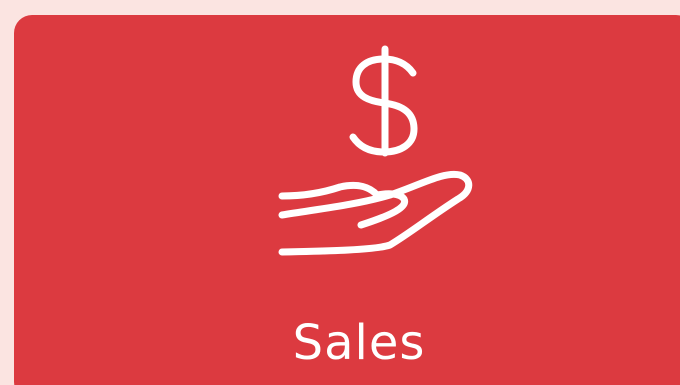 The width and height of the screenshot is (680, 385). What do you see at coordinates (359, 343) in the screenshot?
I see `tile-label: Sales` at bounding box center [359, 343].